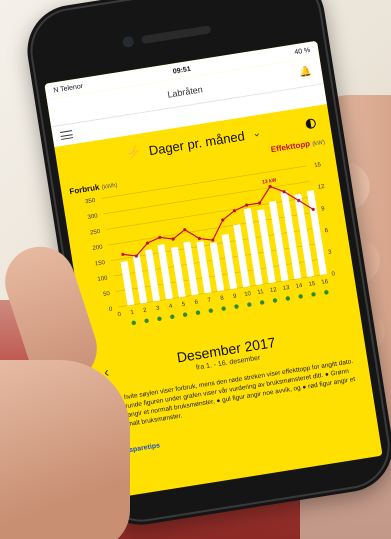 The width and height of the screenshot is (391, 539). I want to click on left-hand, so click(65, 449).